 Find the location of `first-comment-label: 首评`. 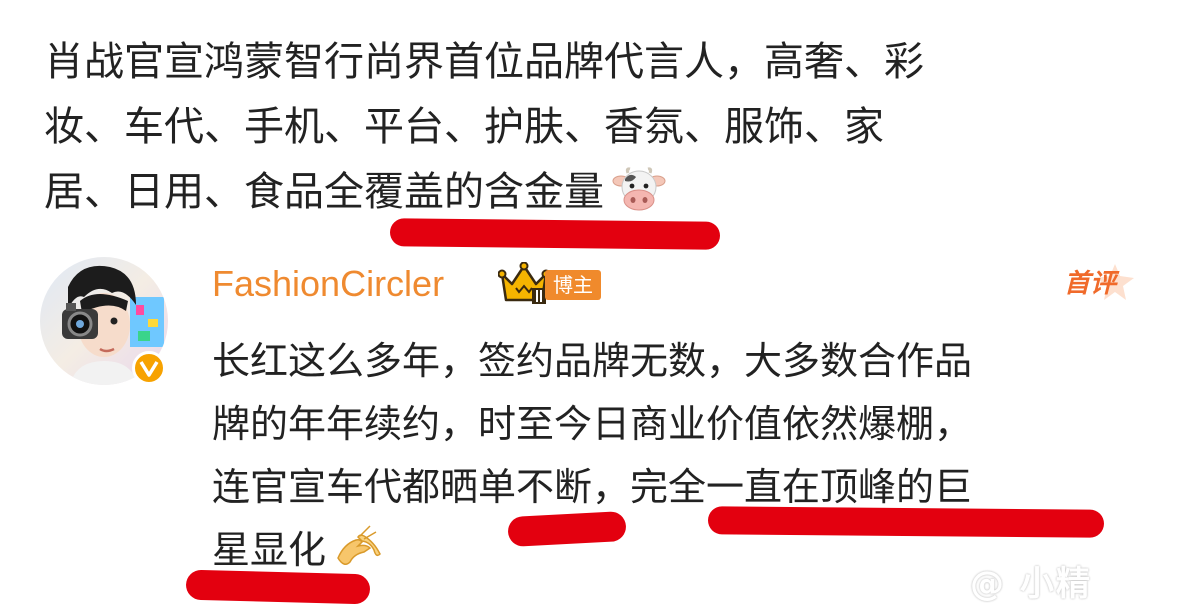

first-comment-label: 首评 is located at coordinates (1090, 284).